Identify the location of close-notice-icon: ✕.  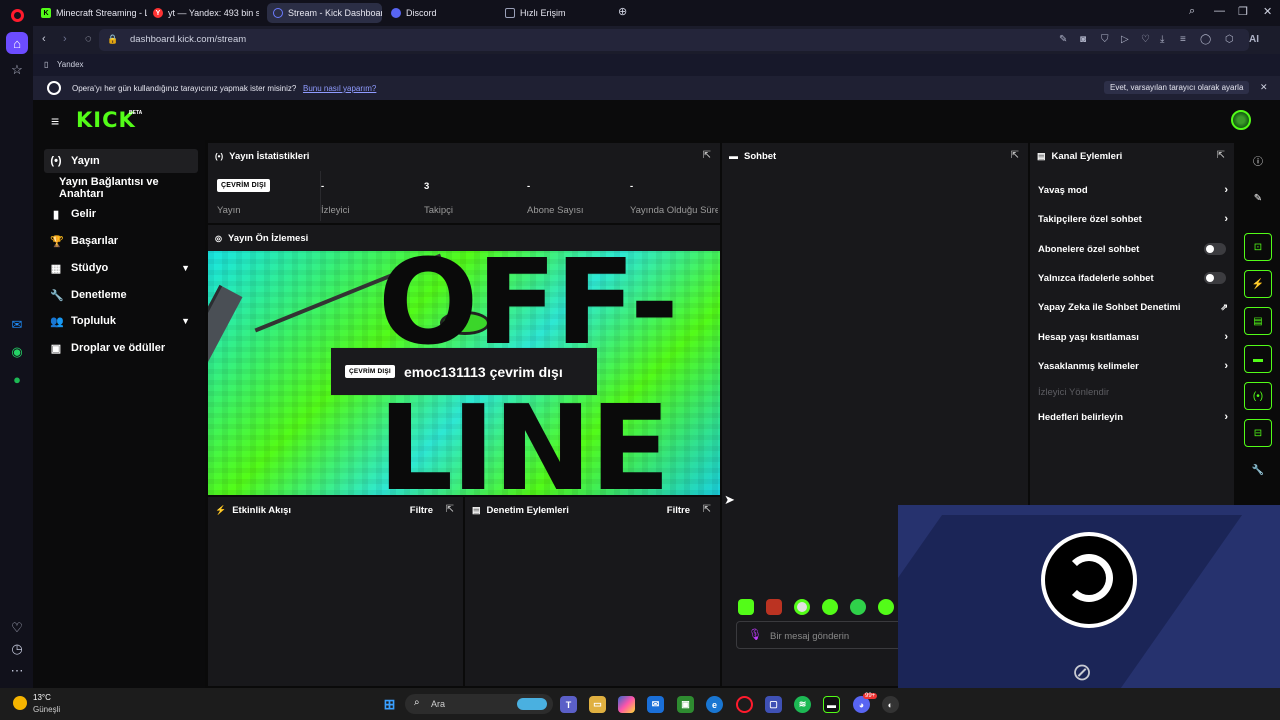
(1264, 87).